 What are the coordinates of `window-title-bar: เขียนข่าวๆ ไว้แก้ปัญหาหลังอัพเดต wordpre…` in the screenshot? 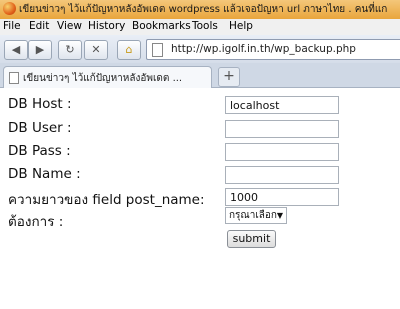 It's located at (200, 9).